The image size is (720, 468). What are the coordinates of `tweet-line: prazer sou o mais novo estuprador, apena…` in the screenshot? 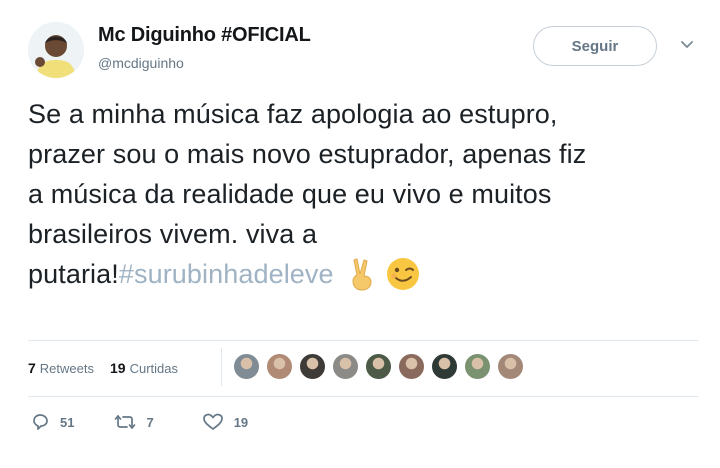 It's located at (307, 154).